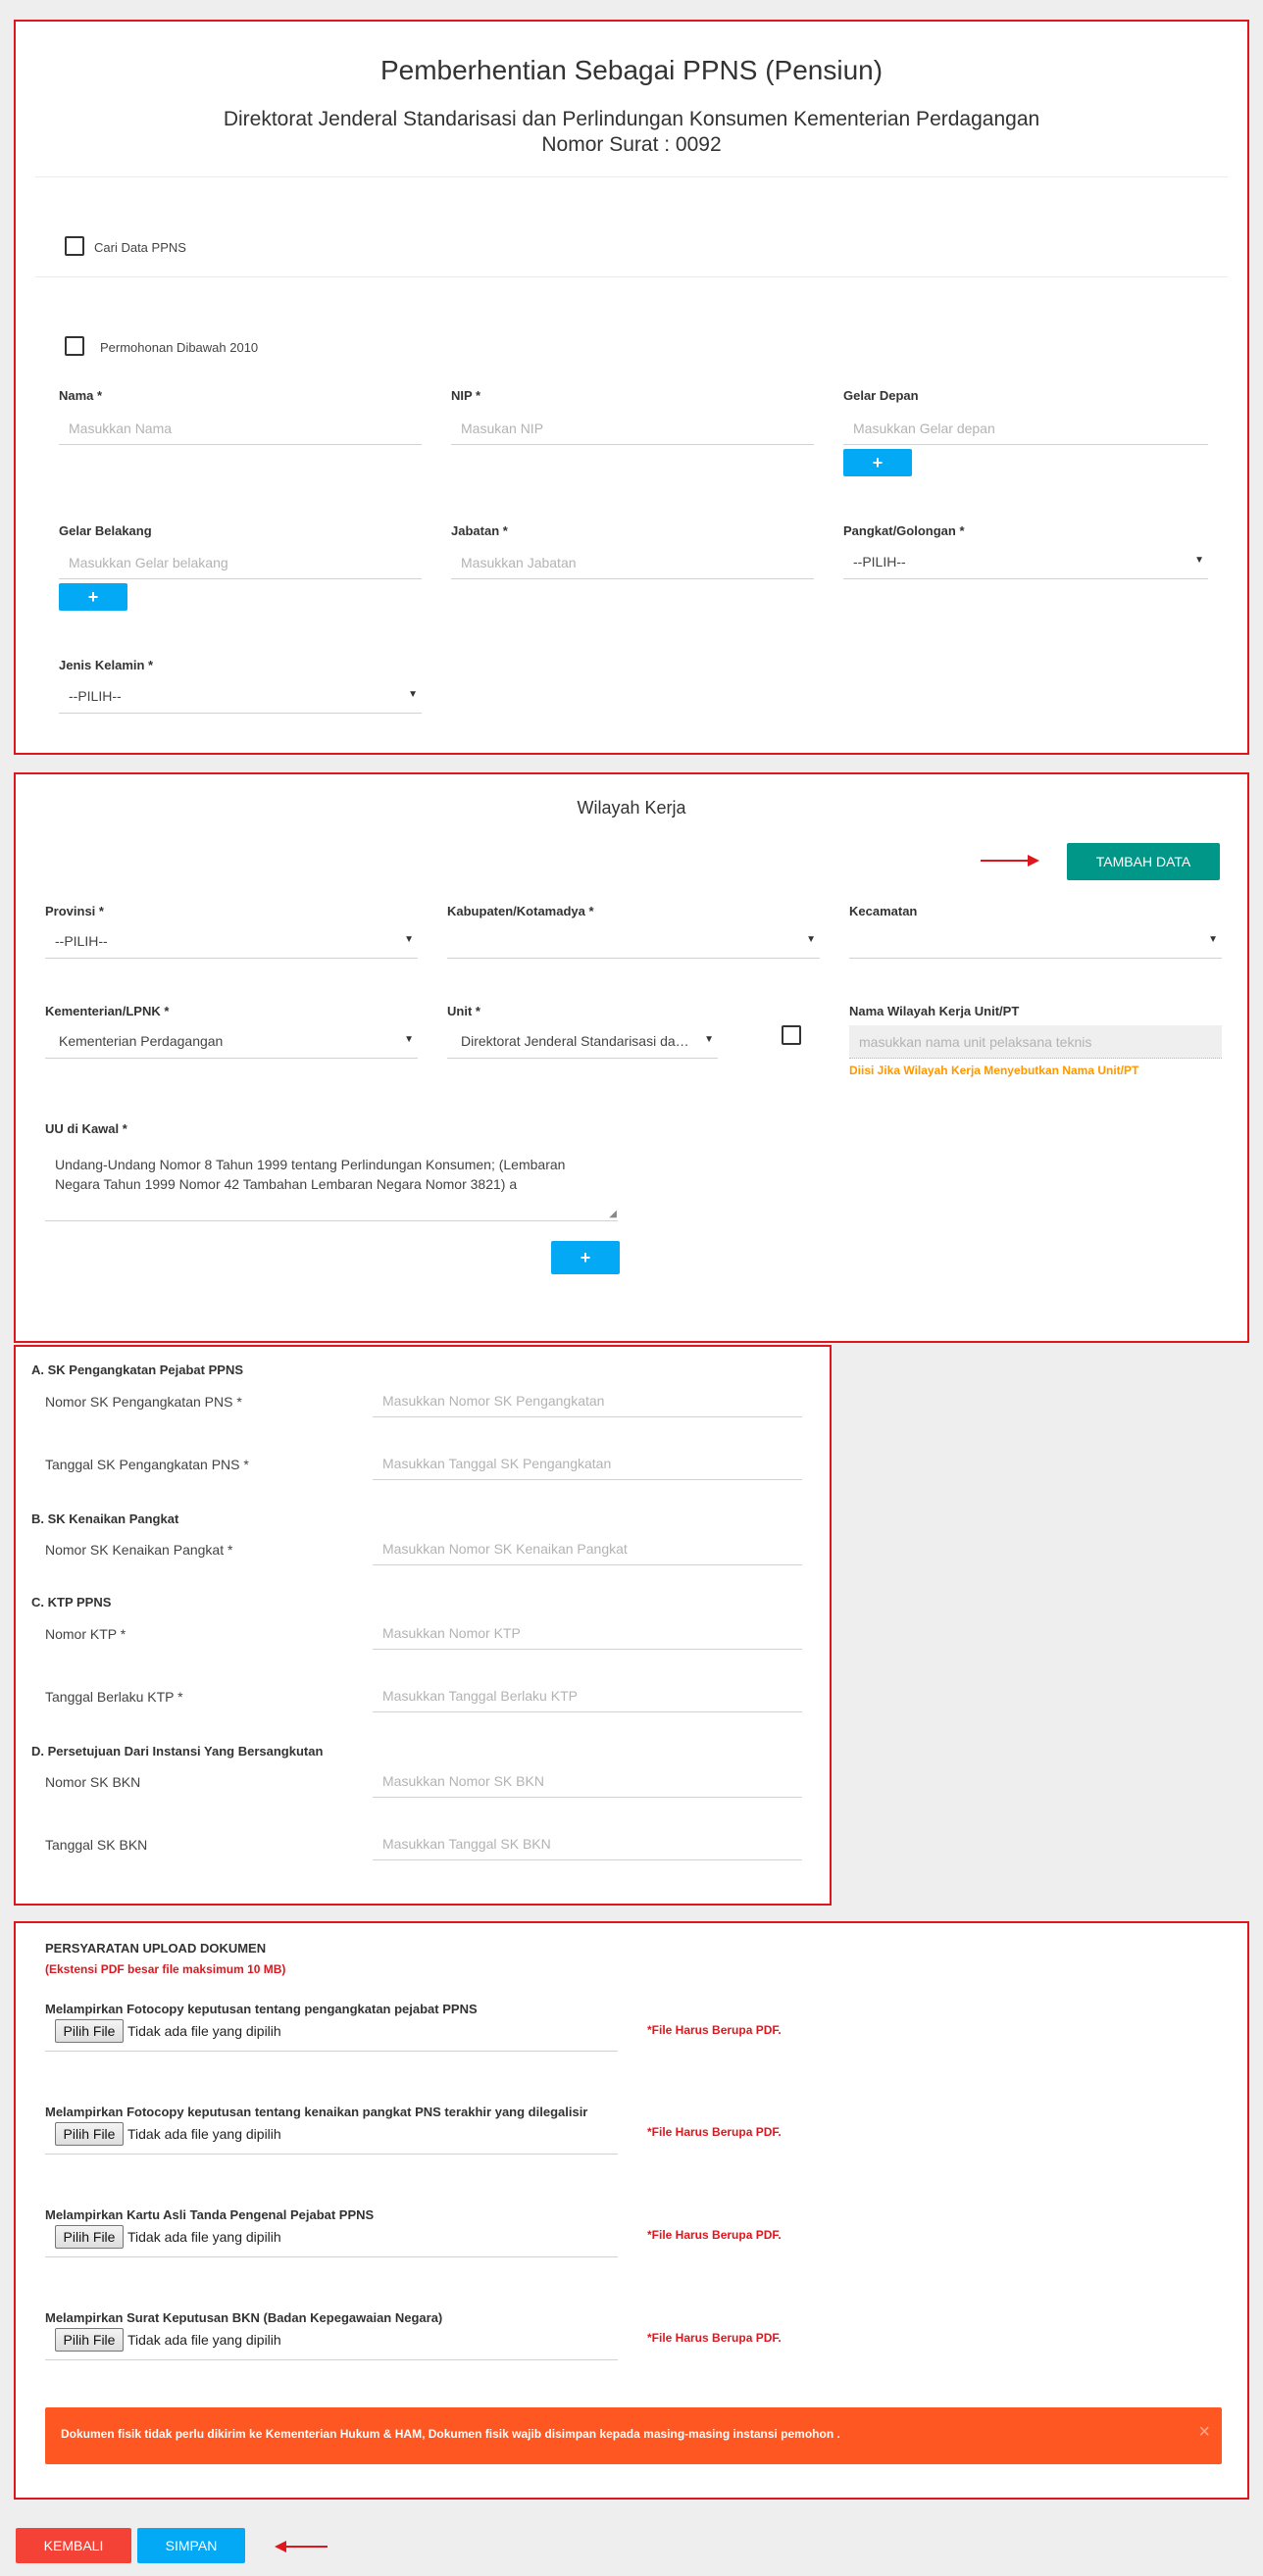 The image size is (1263, 2576). What do you see at coordinates (463, 1011) in the screenshot?
I see `unit-label: Unit *` at bounding box center [463, 1011].